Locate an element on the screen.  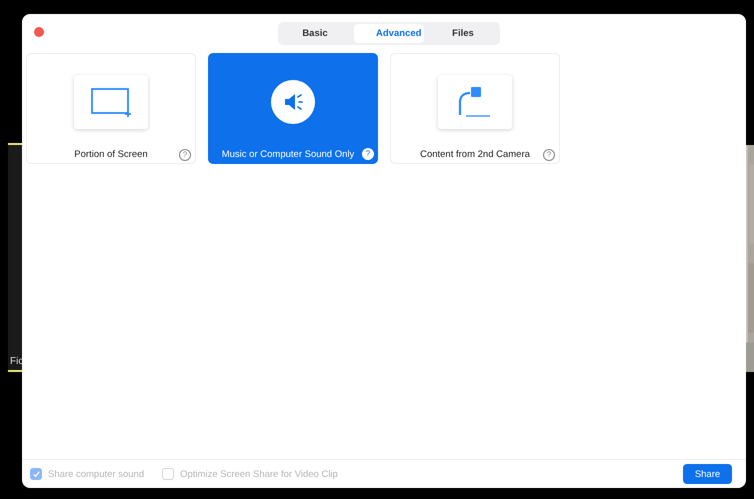
screen-region-icon is located at coordinates (111, 102).